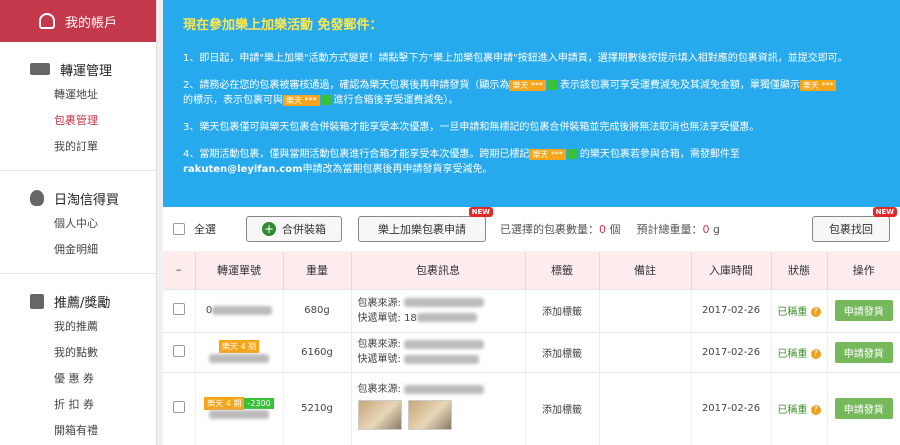 This screenshot has width=900, height=445. I want to click on weight-unit: g, so click(716, 229).